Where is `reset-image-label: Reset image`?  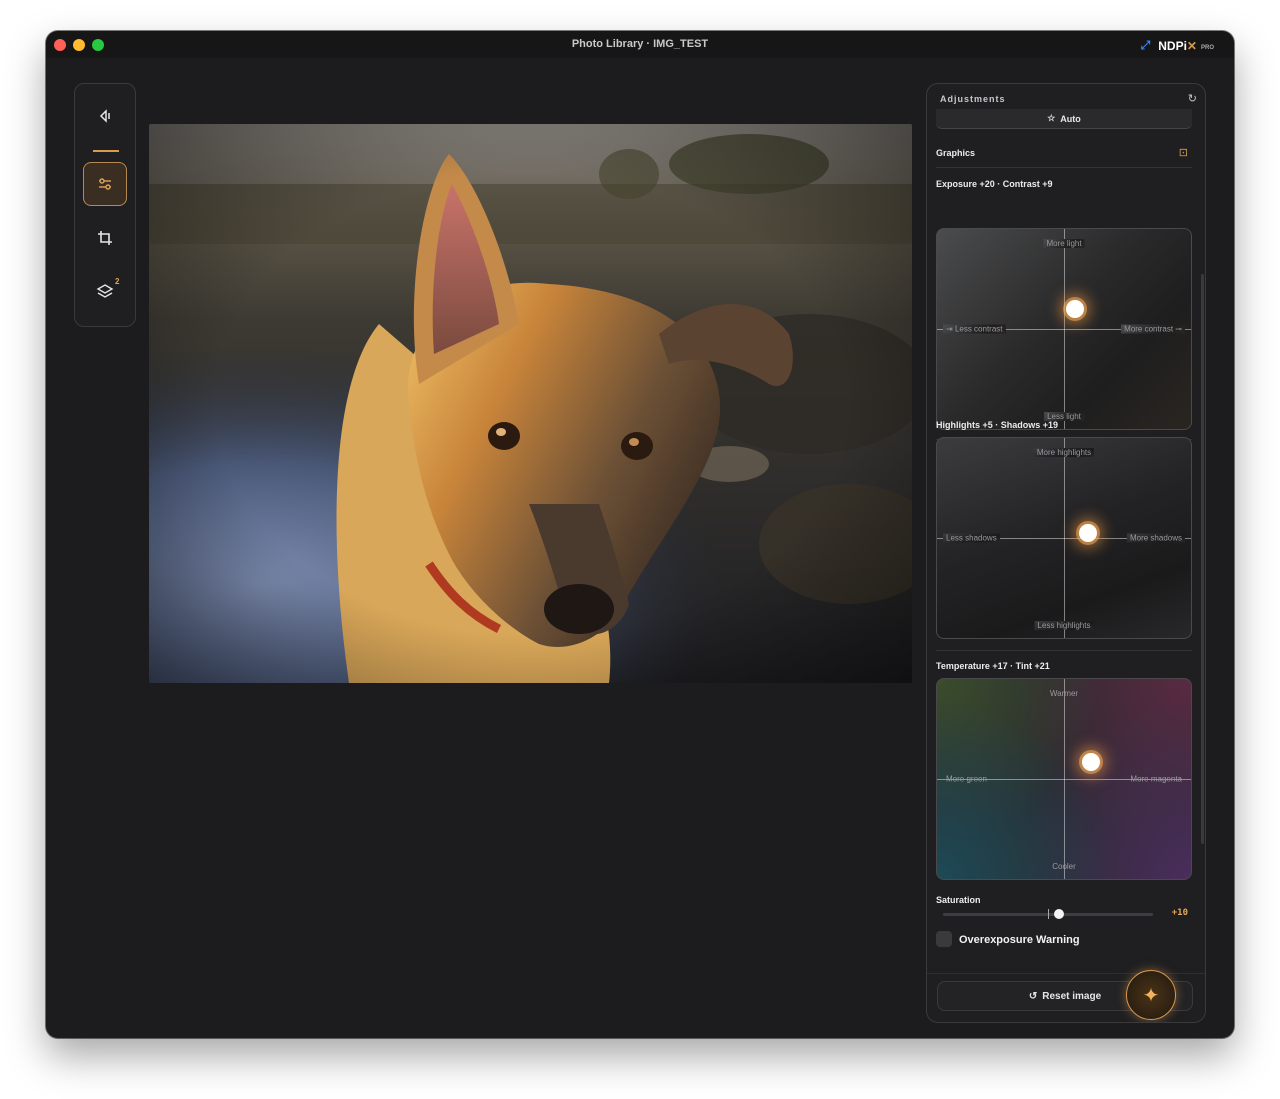
reset-image-label: Reset image is located at coordinates (1072, 996).